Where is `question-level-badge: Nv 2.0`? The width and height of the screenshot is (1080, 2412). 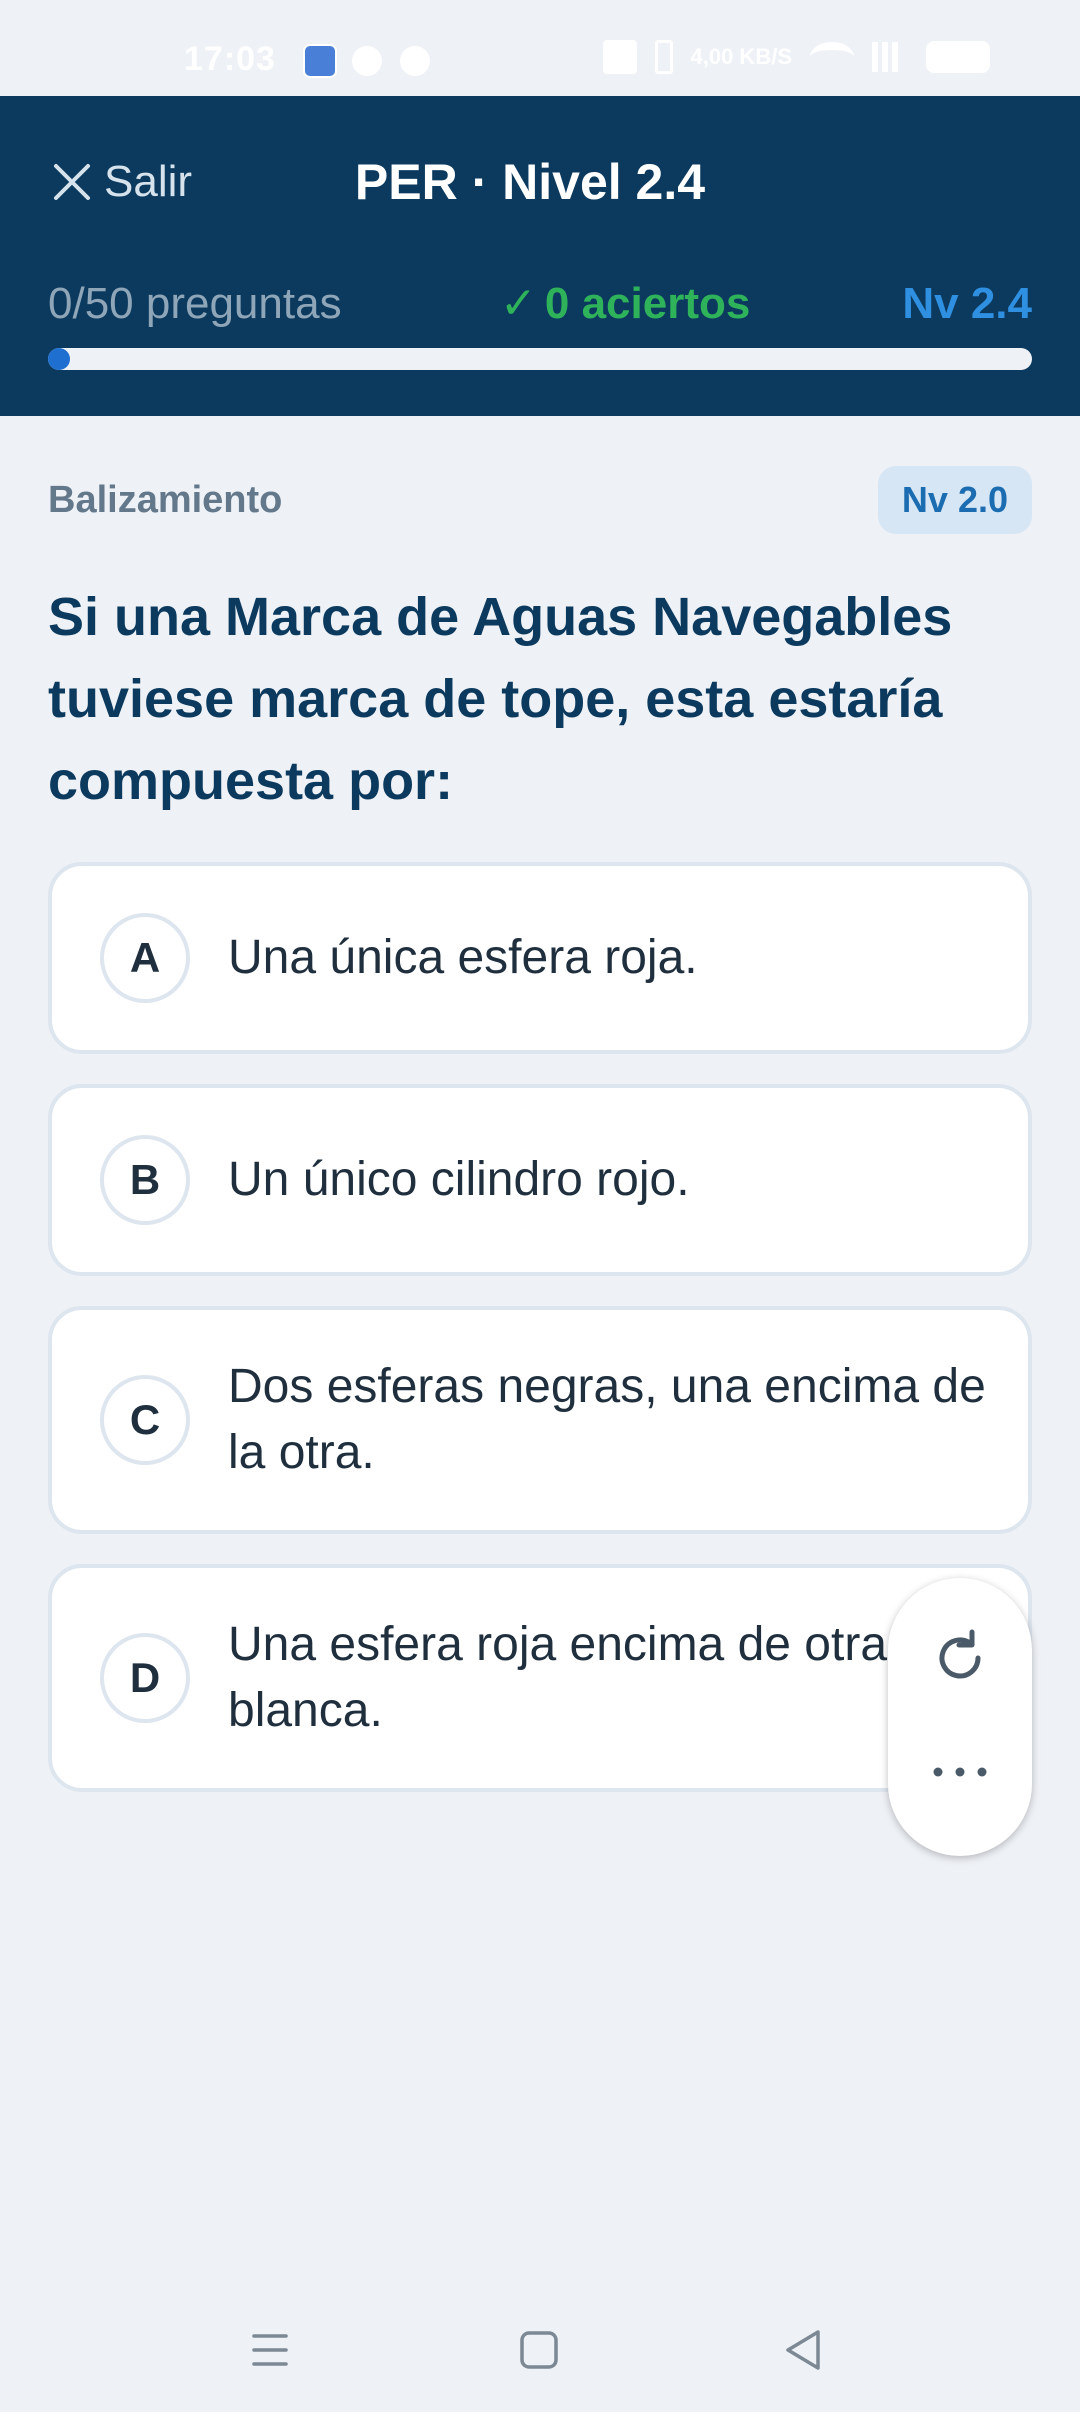 question-level-badge: Nv 2.0 is located at coordinates (954, 500).